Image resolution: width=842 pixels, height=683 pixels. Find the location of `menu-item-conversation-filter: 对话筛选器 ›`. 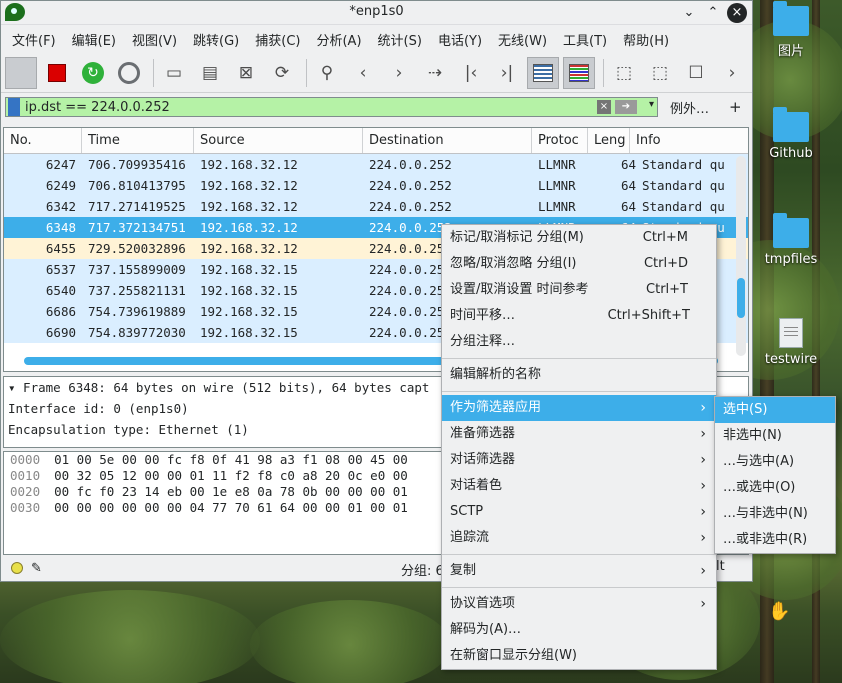

menu-item-conversation-filter: 对话筛选器 › is located at coordinates (579, 460).